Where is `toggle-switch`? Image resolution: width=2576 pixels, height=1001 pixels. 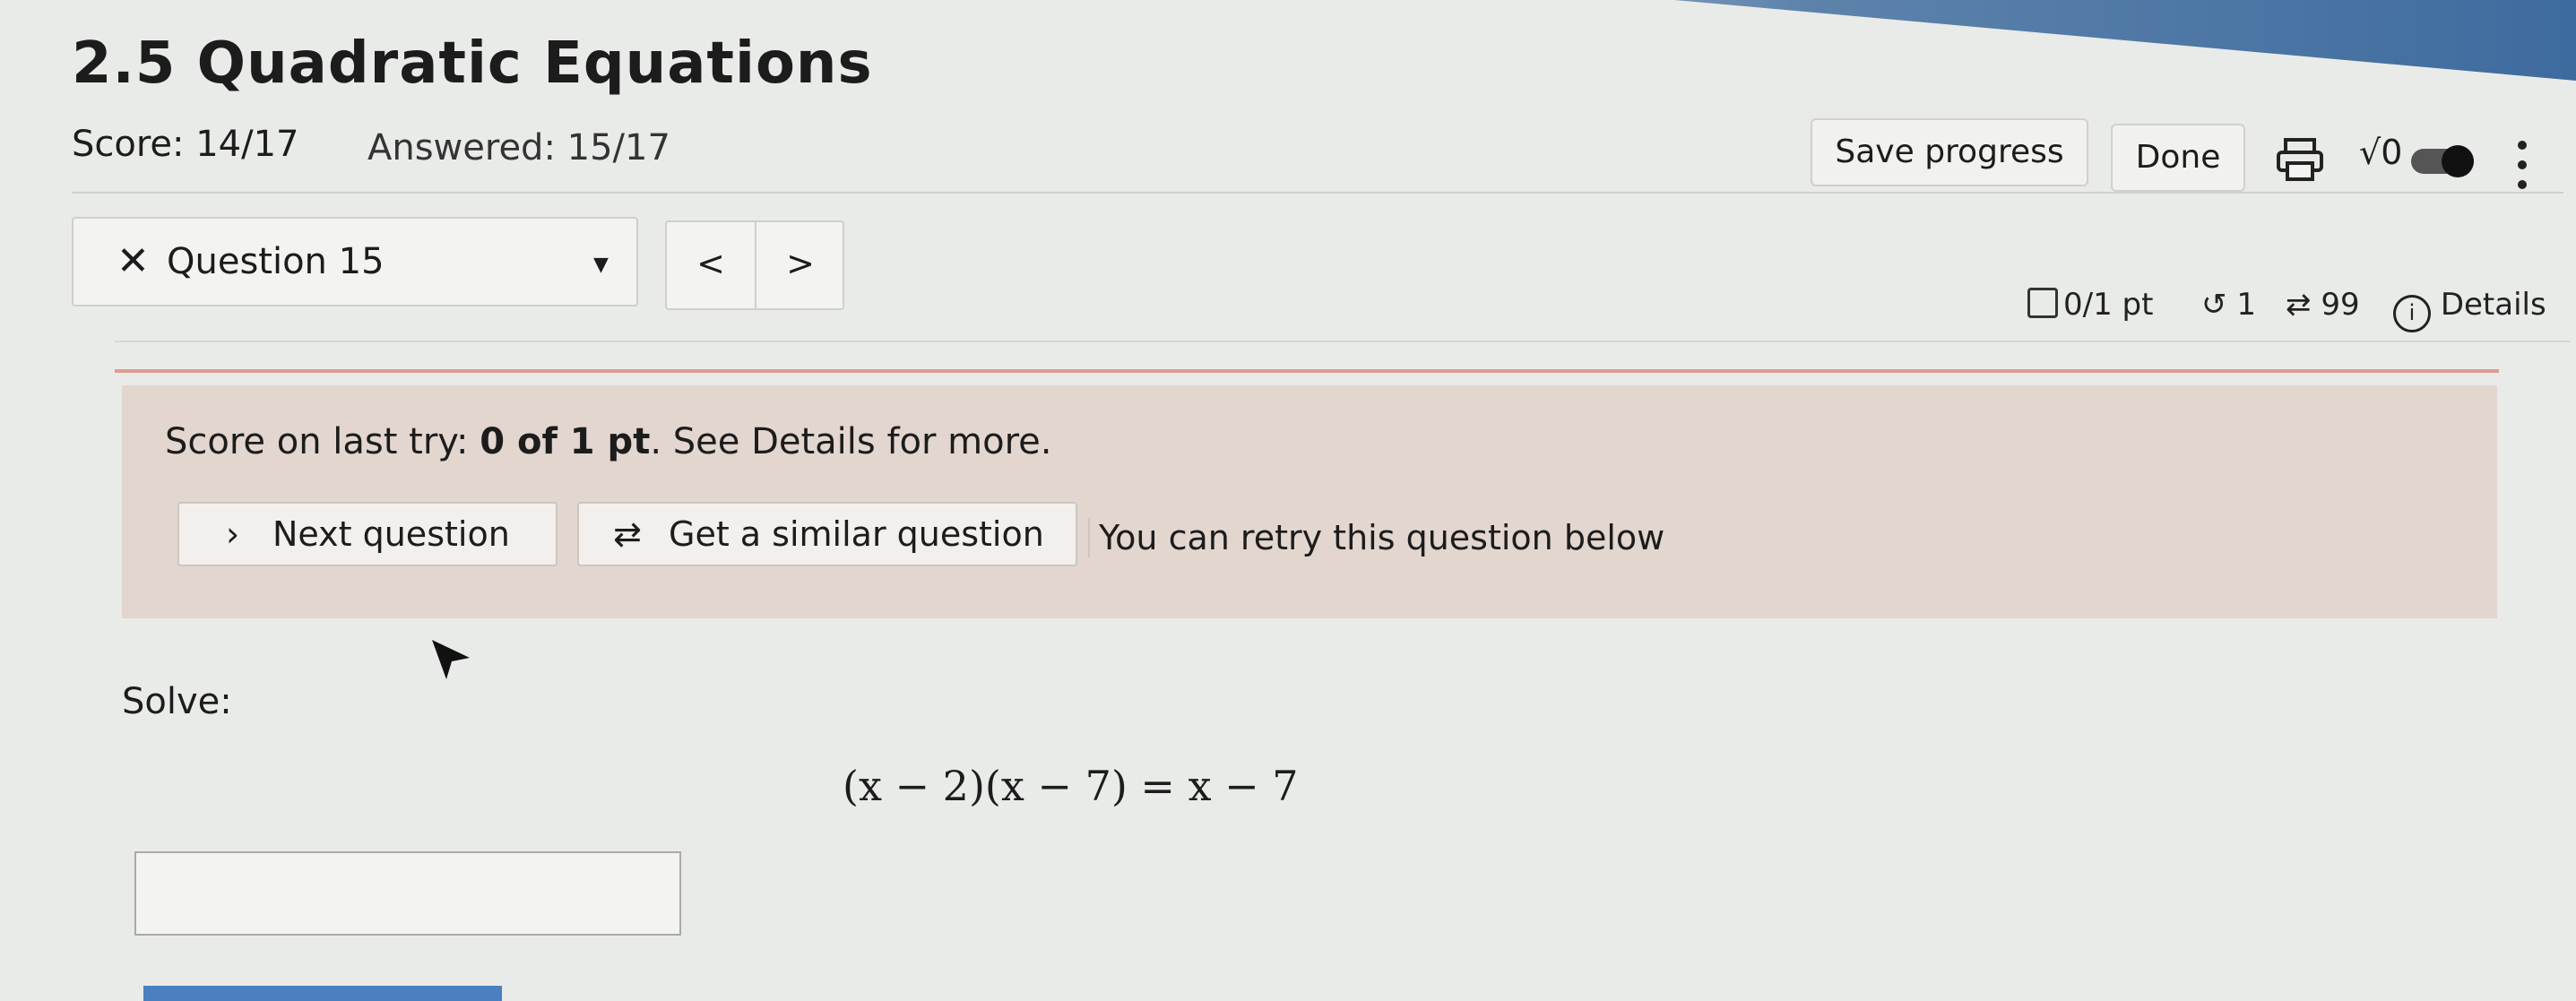
toggle-switch is located at coordinates (2442, 161).